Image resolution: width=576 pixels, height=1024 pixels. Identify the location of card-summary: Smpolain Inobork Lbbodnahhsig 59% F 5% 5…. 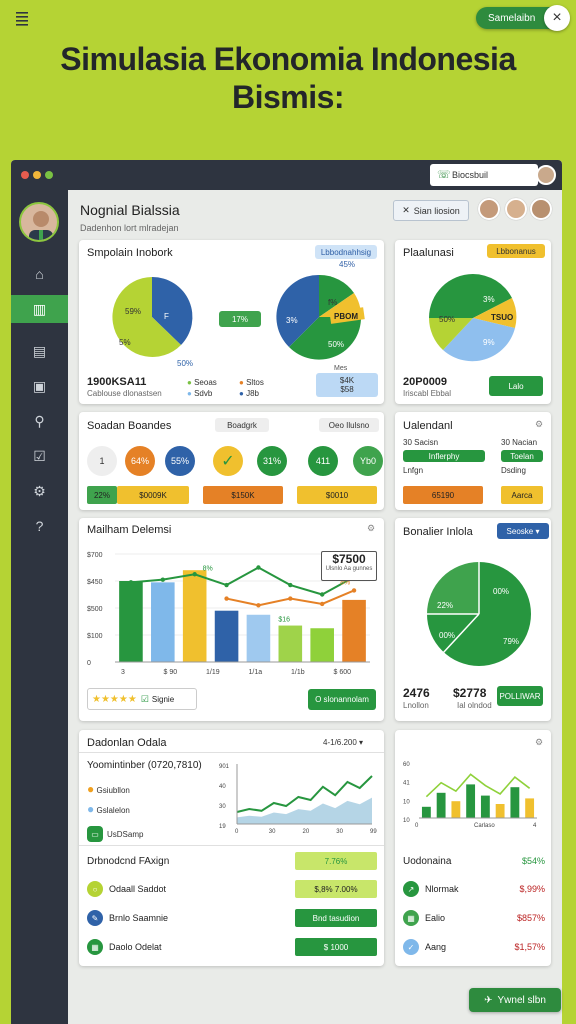
(231, 322).